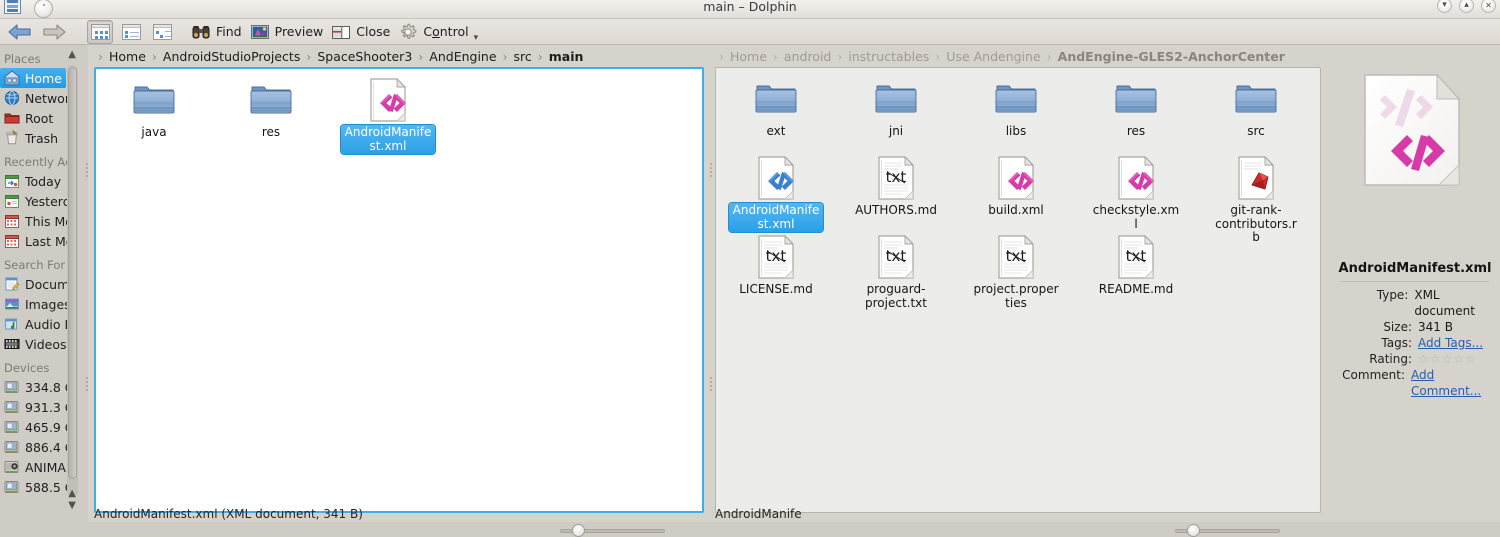  I want to click on sidebar-item-root: Root, so click(36, 118).